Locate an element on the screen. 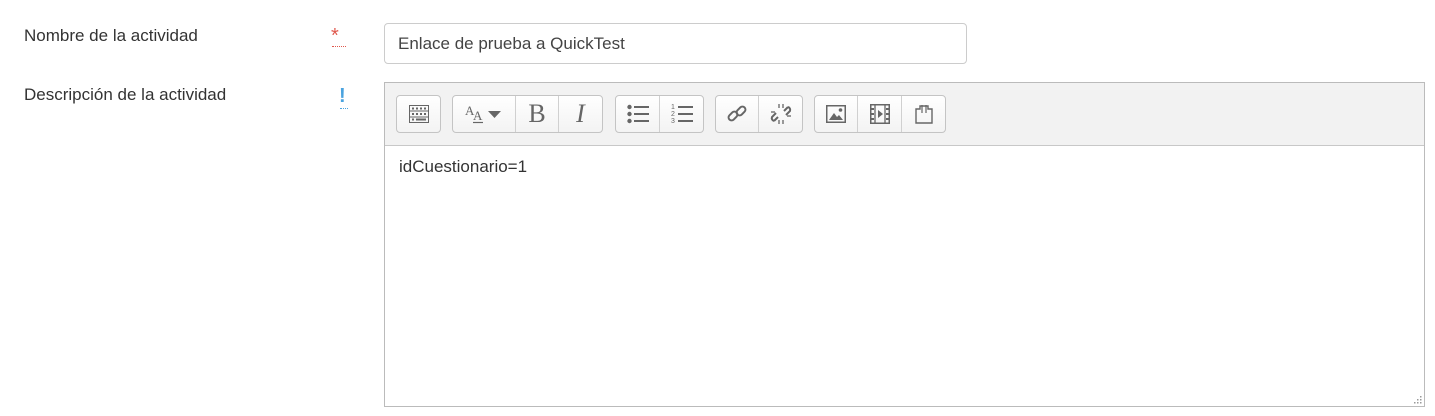  toolbar-group-format: A A B I is located at coordinates (527, 114).